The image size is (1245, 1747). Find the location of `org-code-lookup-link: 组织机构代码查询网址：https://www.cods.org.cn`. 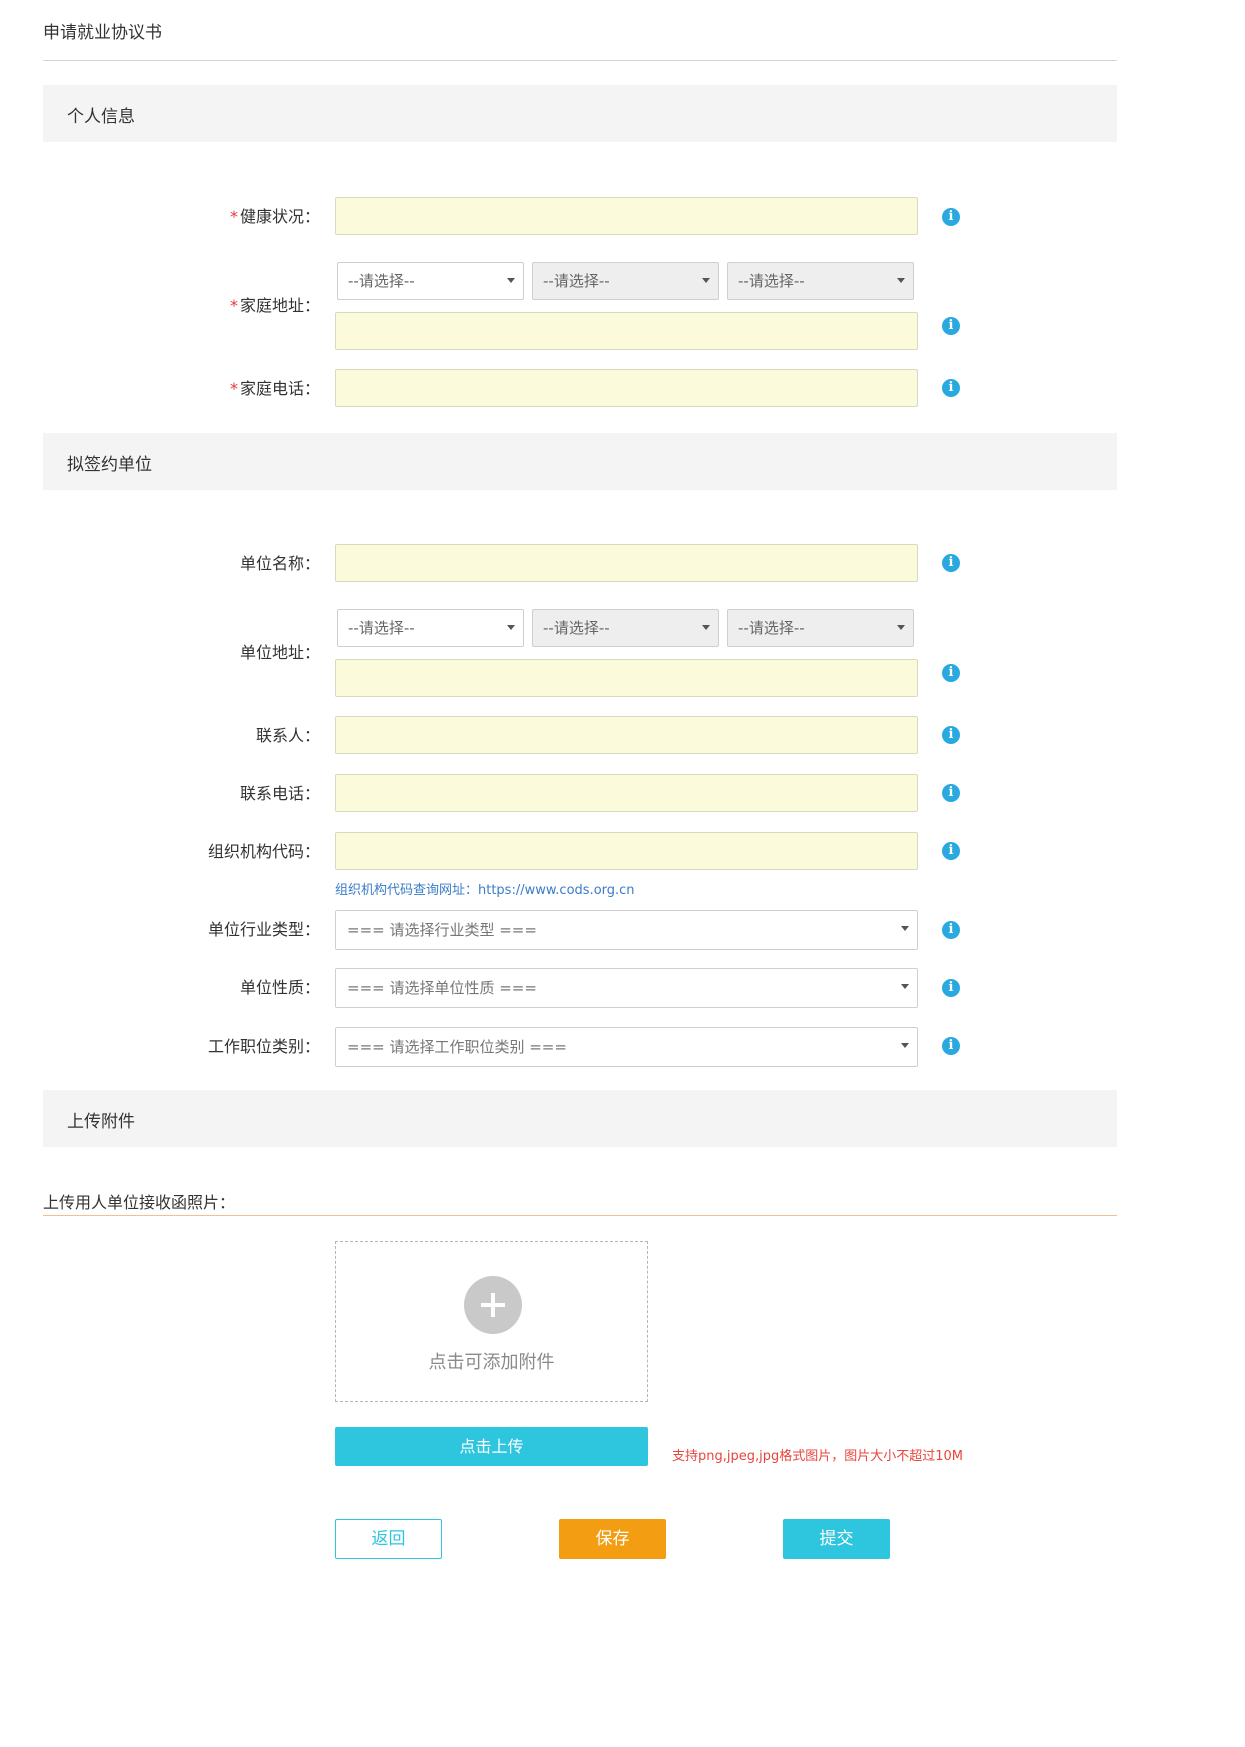

org-code-lookup-link: 组织机构代码查询网址：https://www.cods.org.cn is located at coordinates (485, 888).